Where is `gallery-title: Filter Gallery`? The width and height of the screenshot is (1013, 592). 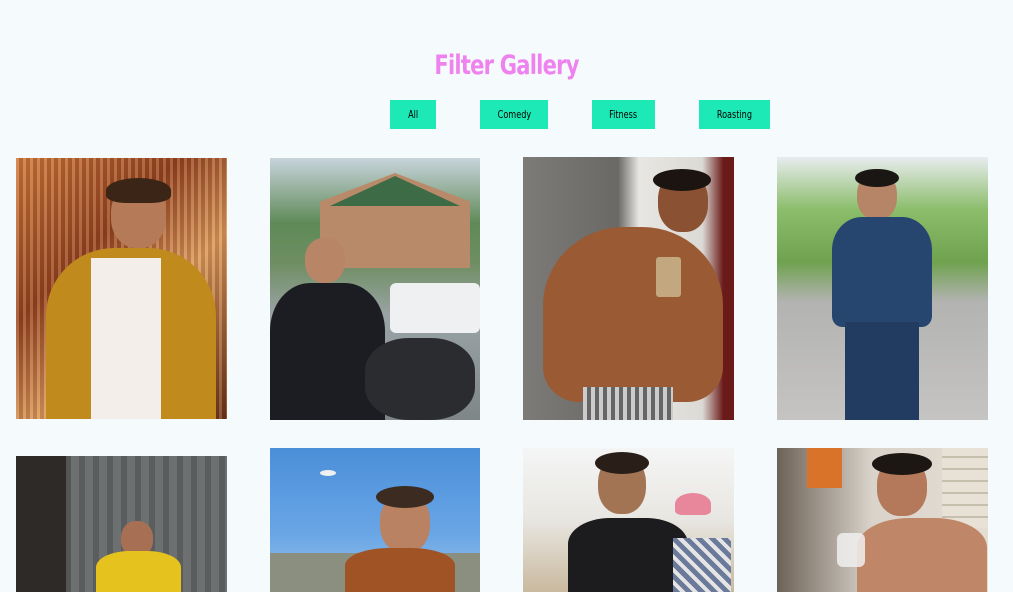
gallery-title: Filter Gallery is located at coordinates (506, 65).